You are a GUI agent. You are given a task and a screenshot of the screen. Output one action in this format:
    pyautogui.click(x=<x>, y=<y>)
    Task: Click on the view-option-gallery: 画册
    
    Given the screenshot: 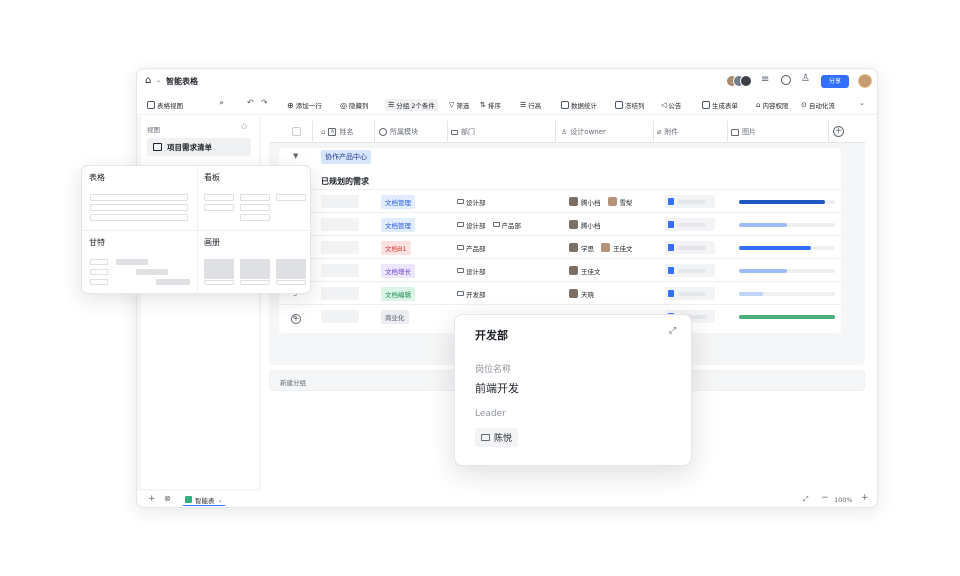 What is the action you would take?
    pyautogui.click(x=255, y=263)
    